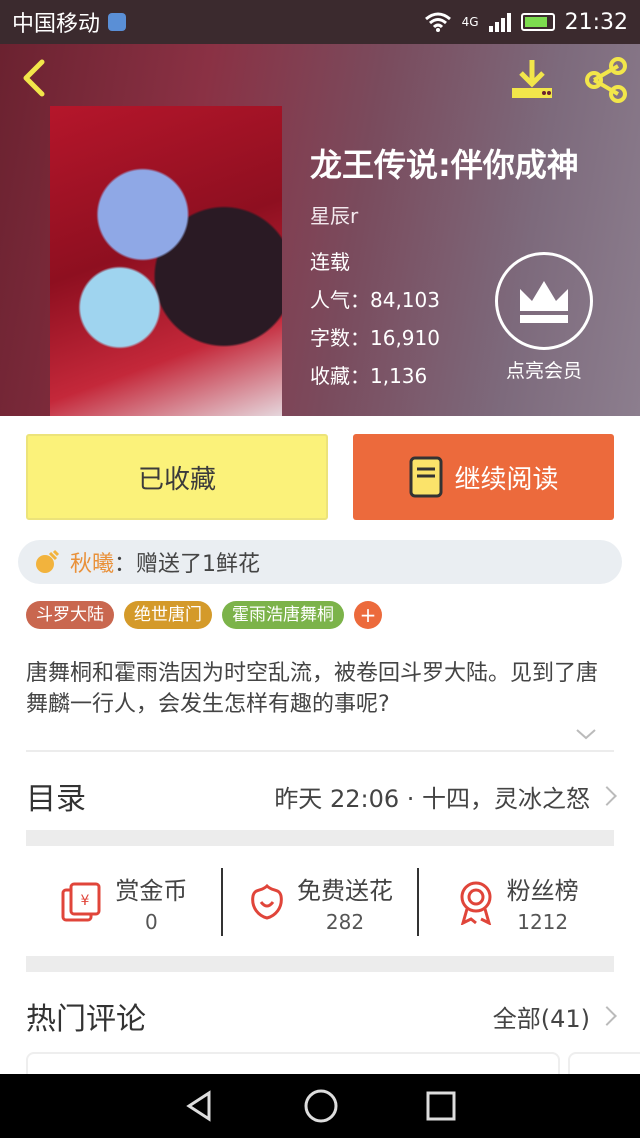 The height and width of the screenshot is (1138, 640). I want to click on fans-value: 1212, so click(543, 921).